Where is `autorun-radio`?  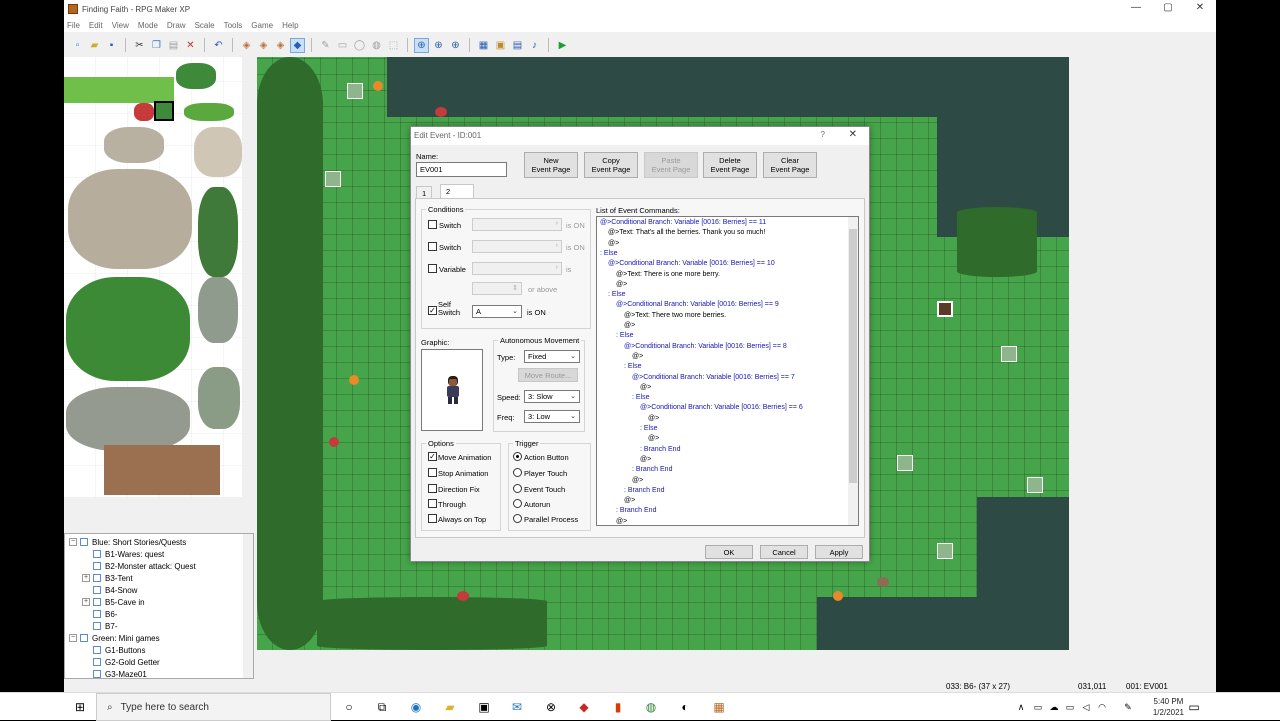 autorun-radio is located at coordinates (517, 503).